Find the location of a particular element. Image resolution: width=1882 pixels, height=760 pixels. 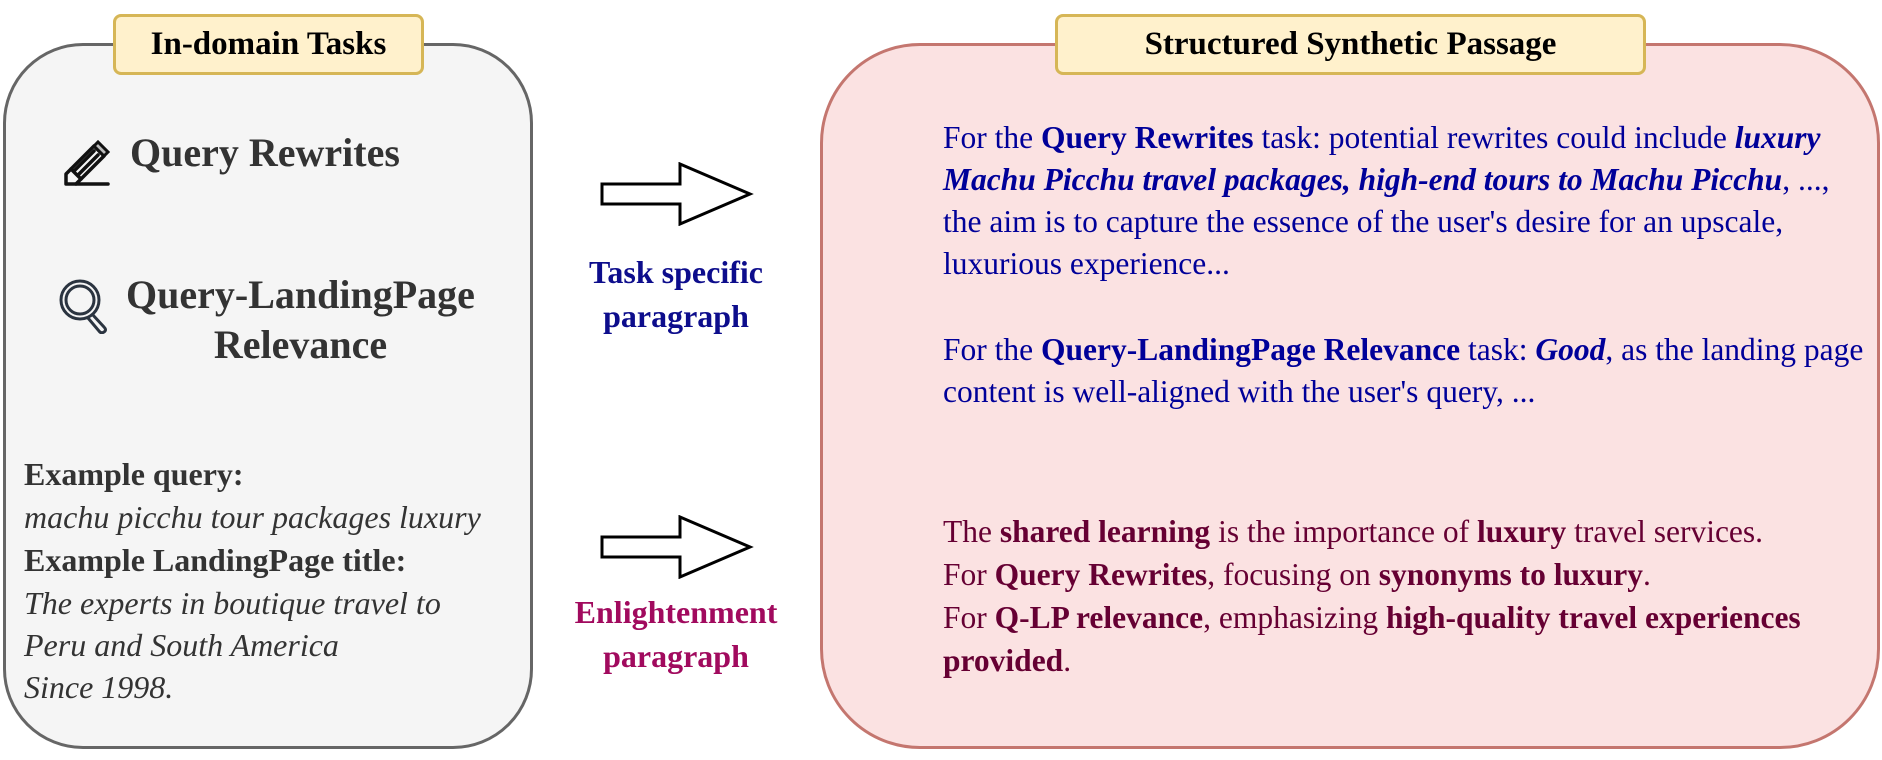

text: , focusing on is located at coordinates (1293, 574).